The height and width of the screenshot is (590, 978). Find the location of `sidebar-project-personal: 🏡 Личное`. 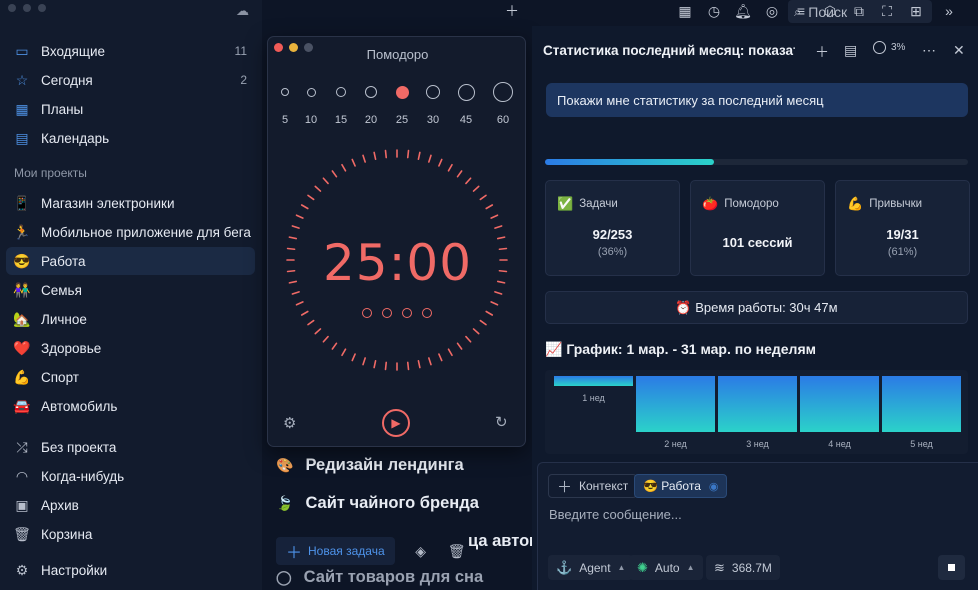

sidebar-project-personal: 🏡 Личное is located at coordinates (130, 319).